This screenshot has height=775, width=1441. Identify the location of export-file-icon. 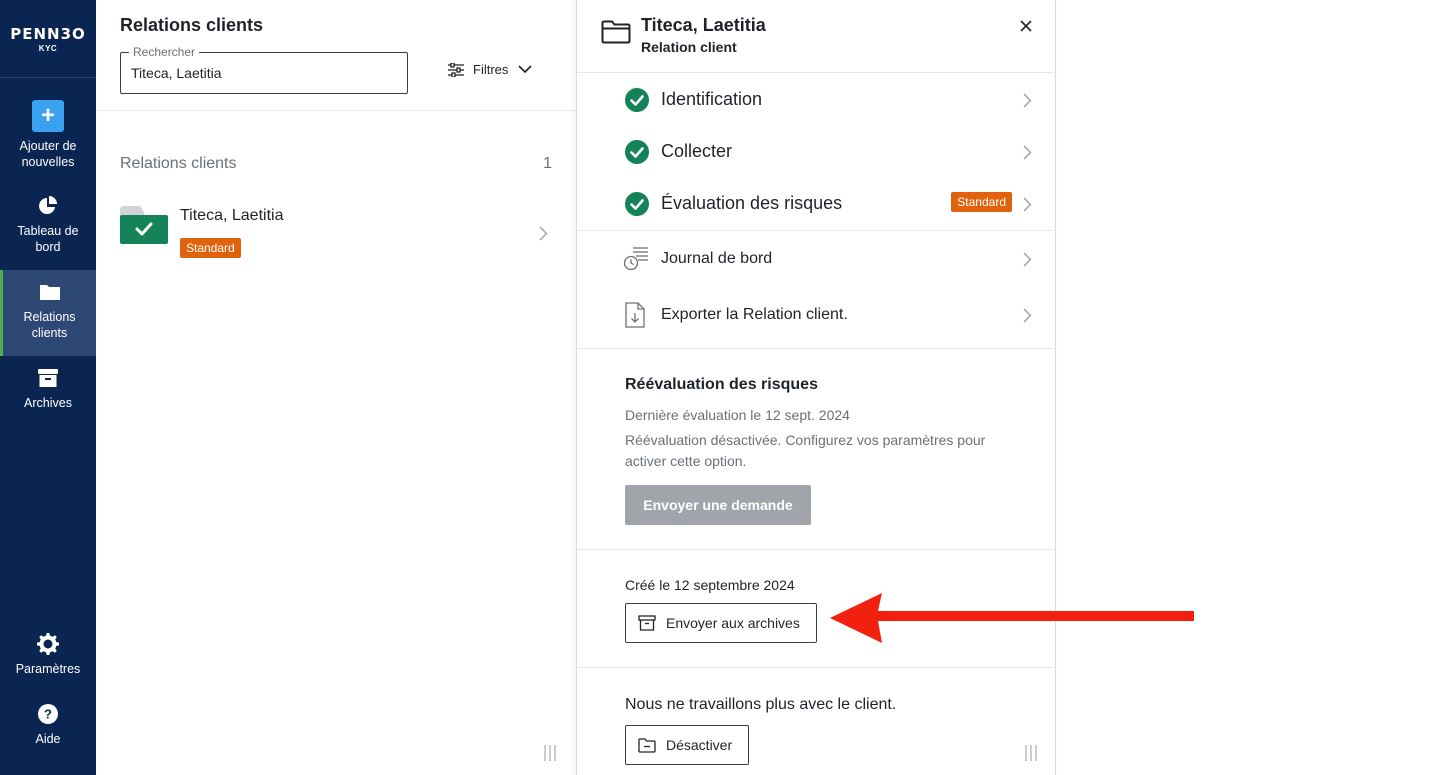
(635, 315).